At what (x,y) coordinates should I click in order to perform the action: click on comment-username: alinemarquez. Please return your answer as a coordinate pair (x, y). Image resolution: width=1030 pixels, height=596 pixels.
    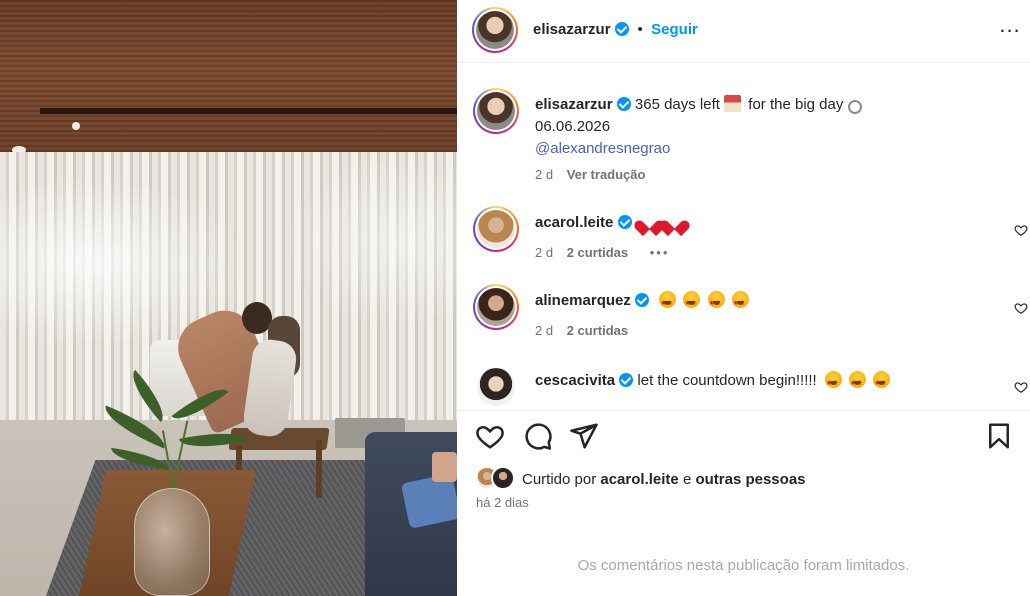
    Looking at the image, I should click on (583, 300).